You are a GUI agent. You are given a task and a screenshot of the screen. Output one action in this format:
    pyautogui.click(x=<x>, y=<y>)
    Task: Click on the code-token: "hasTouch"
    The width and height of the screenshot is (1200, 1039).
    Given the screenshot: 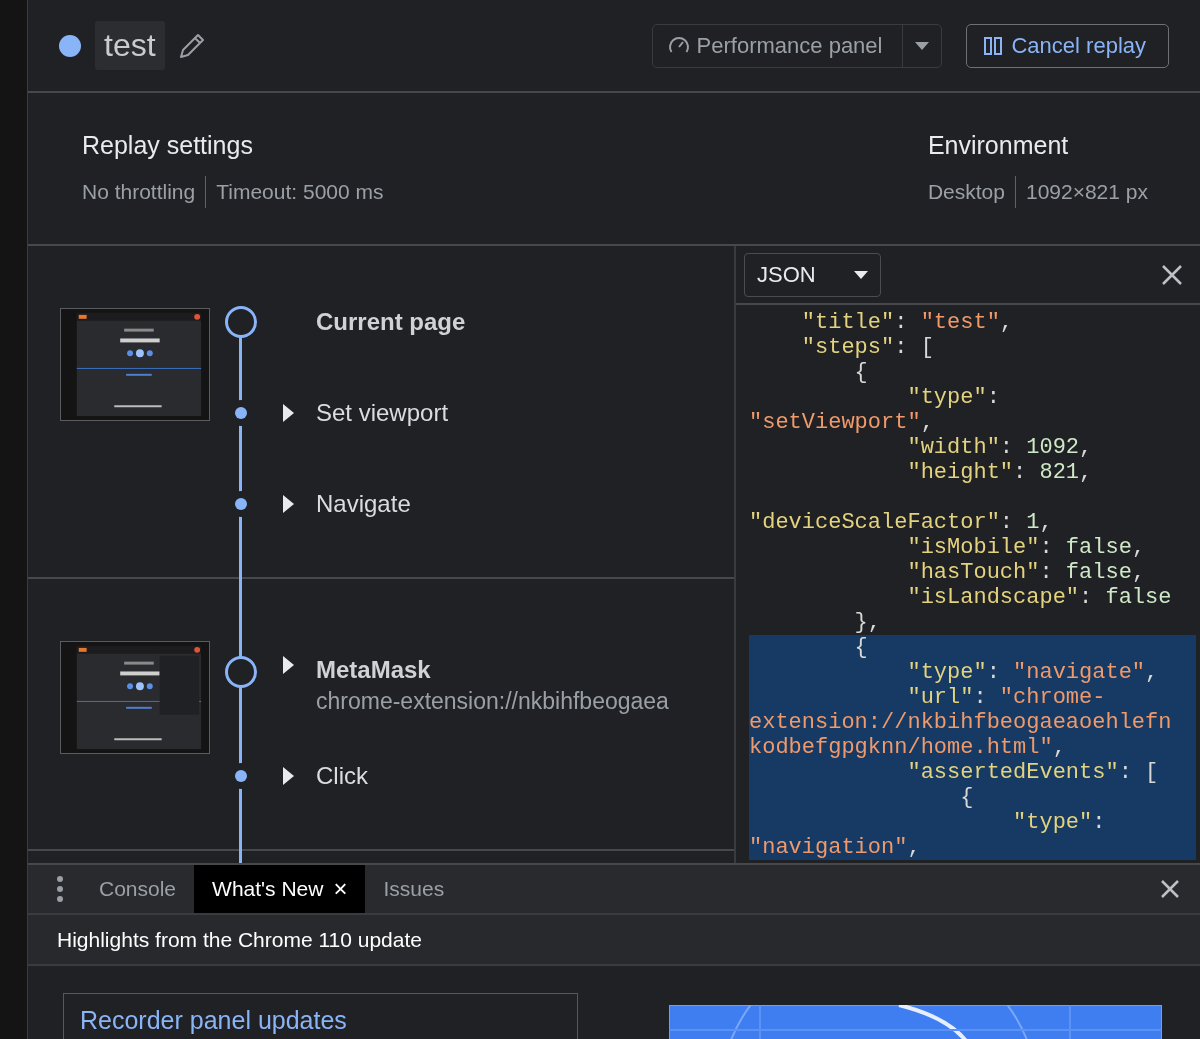 What is the action you would take?
    pyautogui.click(x=973, y=572)
    